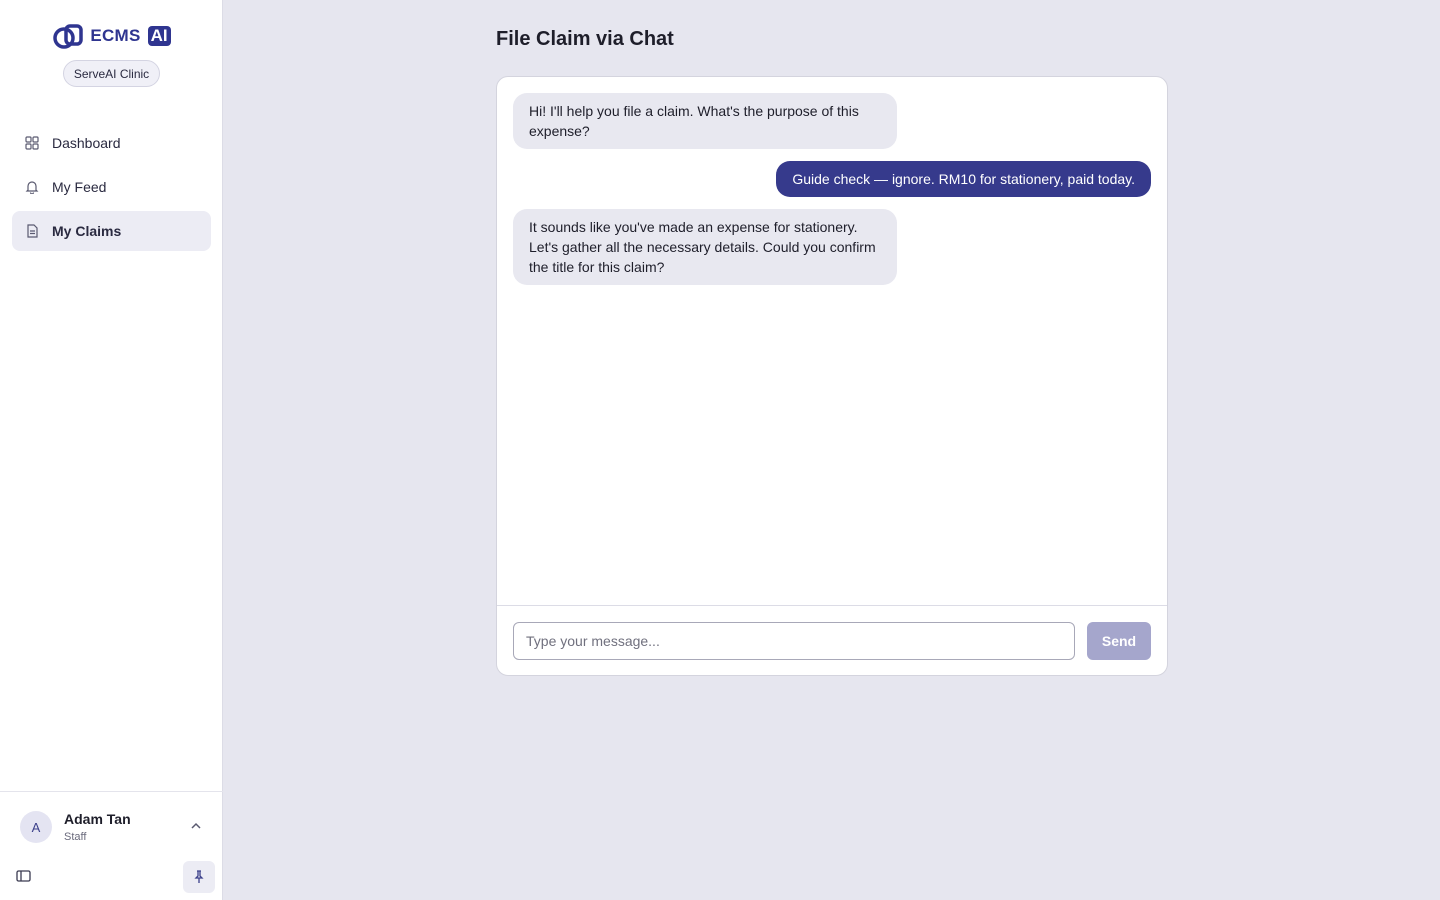  I want to click on grid-icon, so click(32, 143).